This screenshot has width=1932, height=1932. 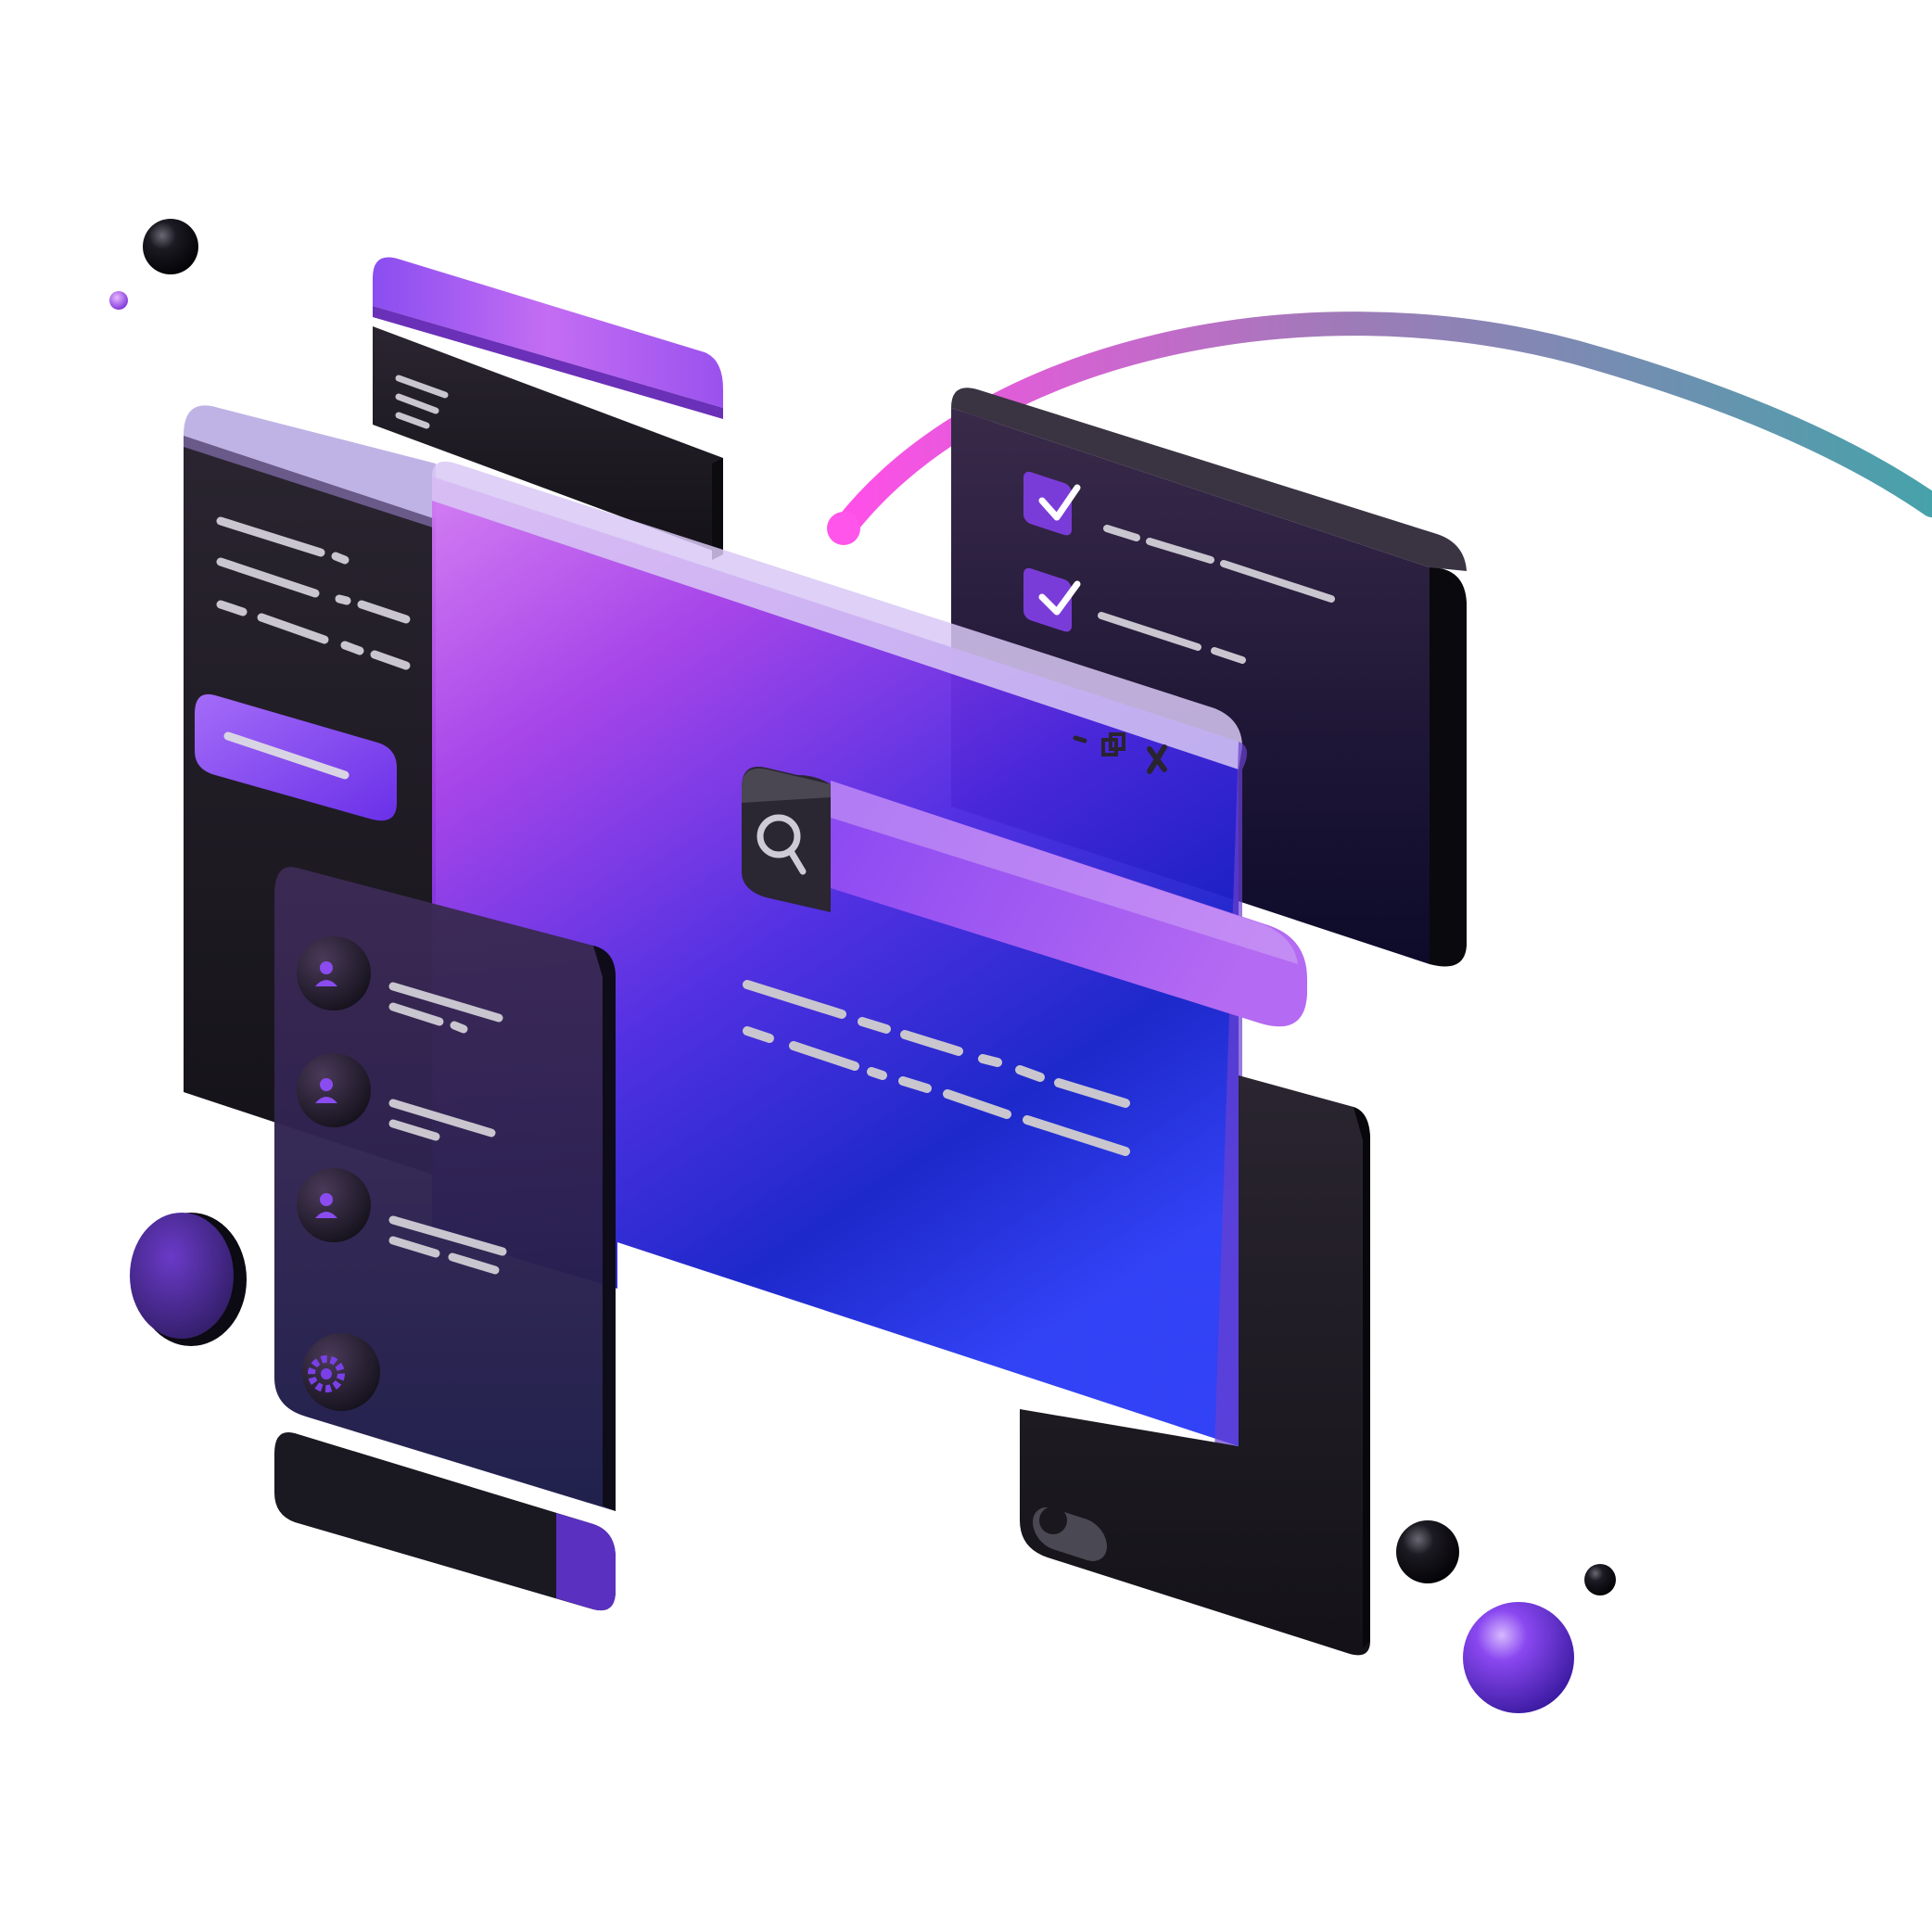 What do you see at coordinates (1053, 1520) in the screenshot?
I see `toggle-knob` at bounding box center [1053, 1520].